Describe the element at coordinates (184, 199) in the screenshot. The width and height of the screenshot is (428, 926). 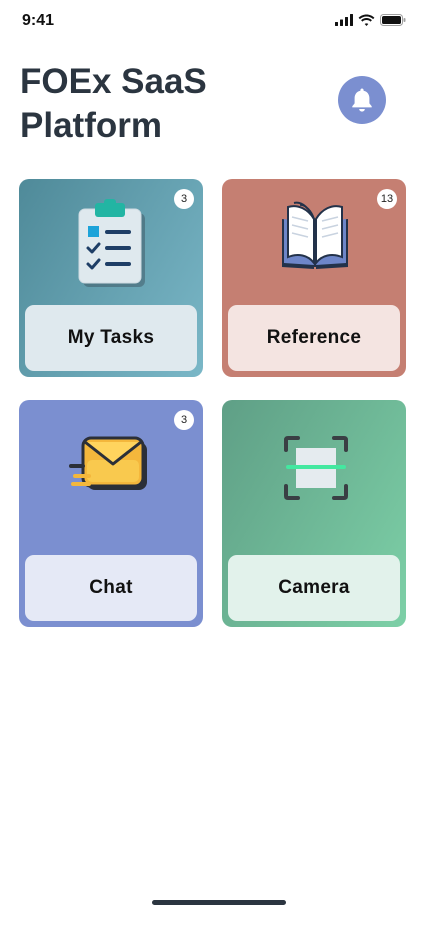
I see `tasks-count-badge: 3` at that location.